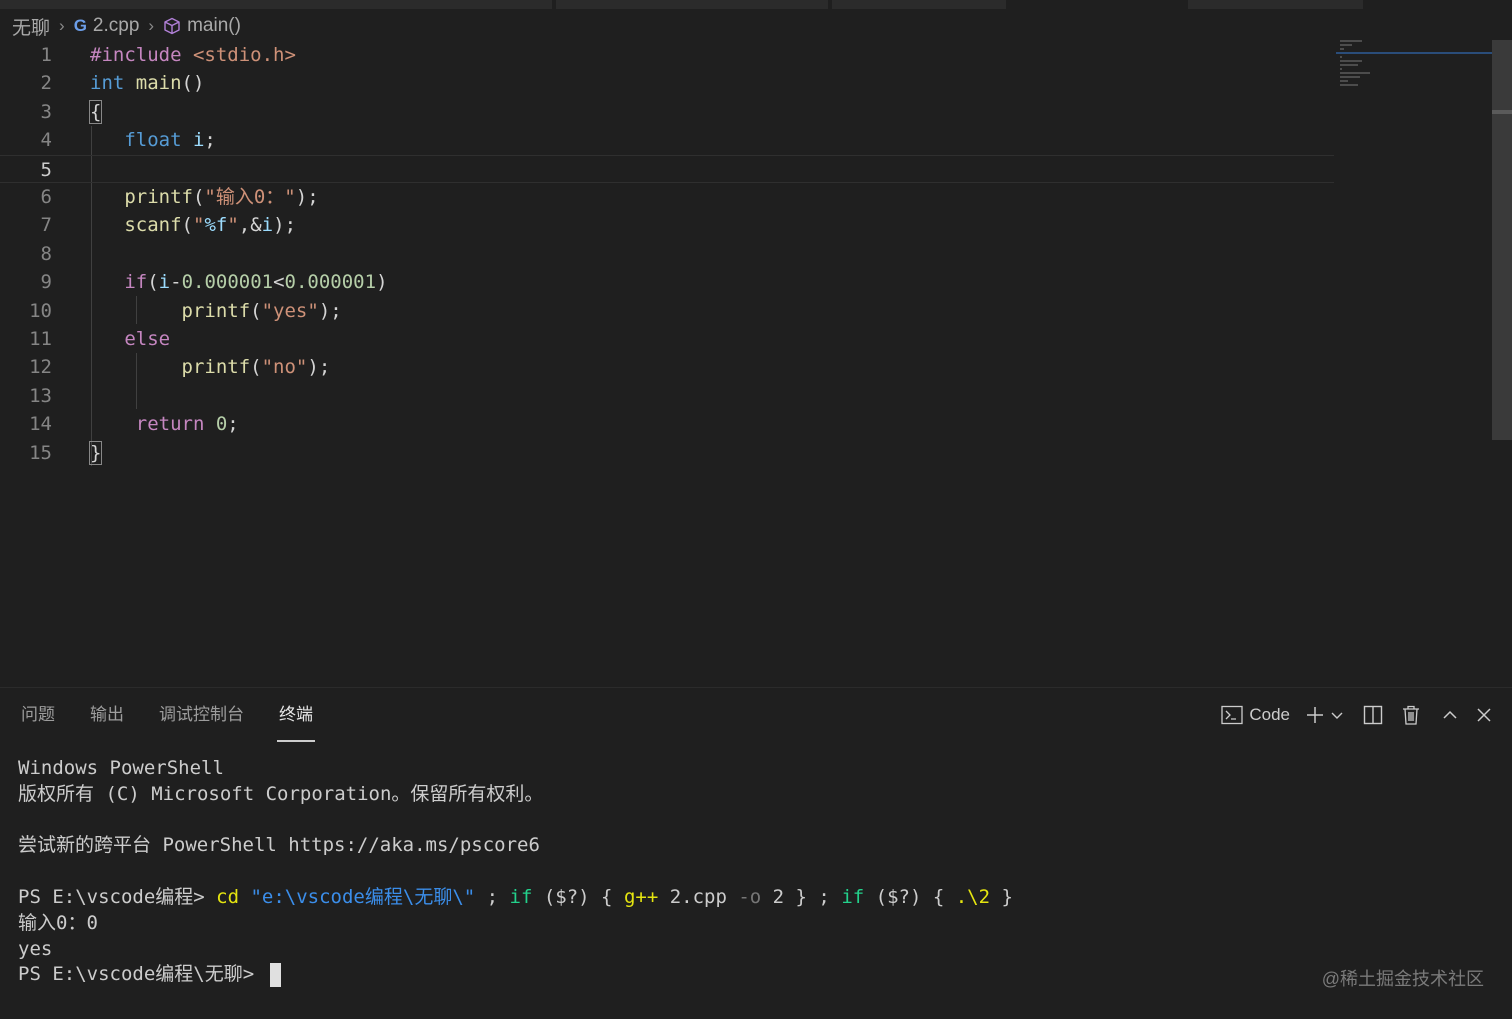  I want to click on tab-debug-console: 调试控制台, so click(201, 715).